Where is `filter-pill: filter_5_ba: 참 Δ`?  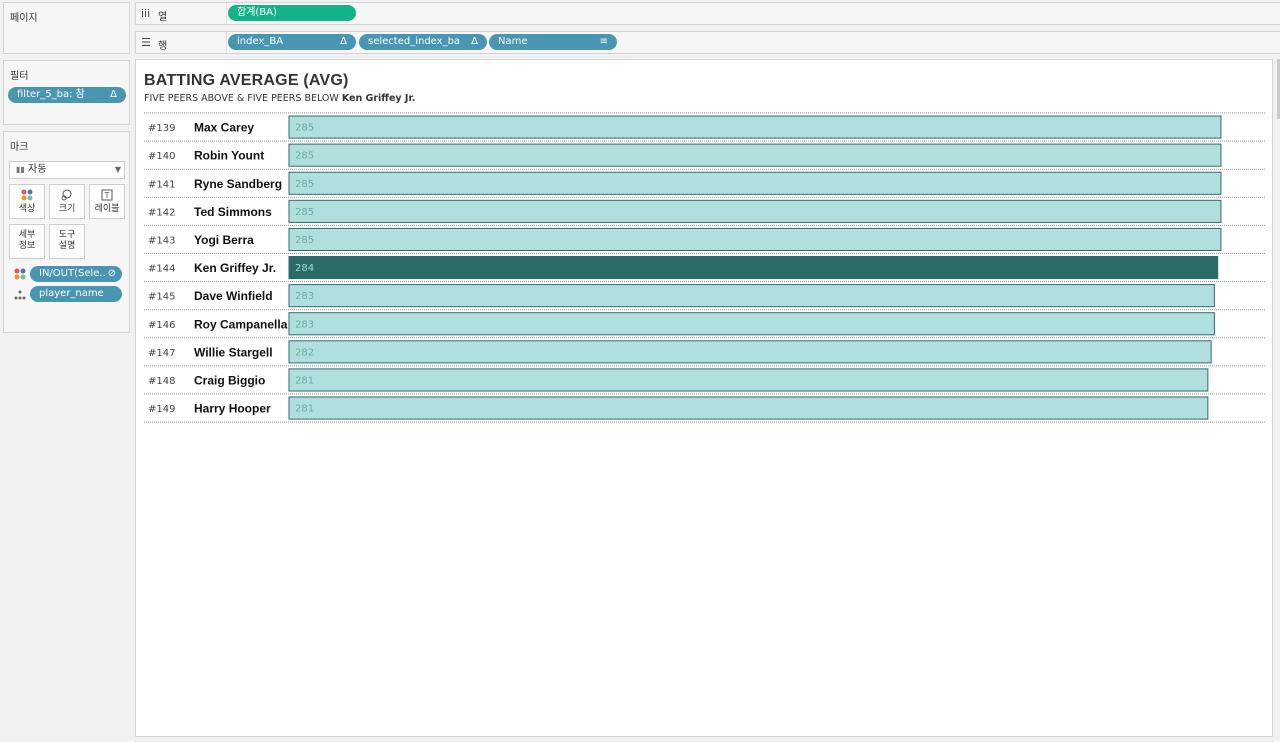 filter-pill: filter_5_ba: 참 Δ is located at coordinates (67, 95).